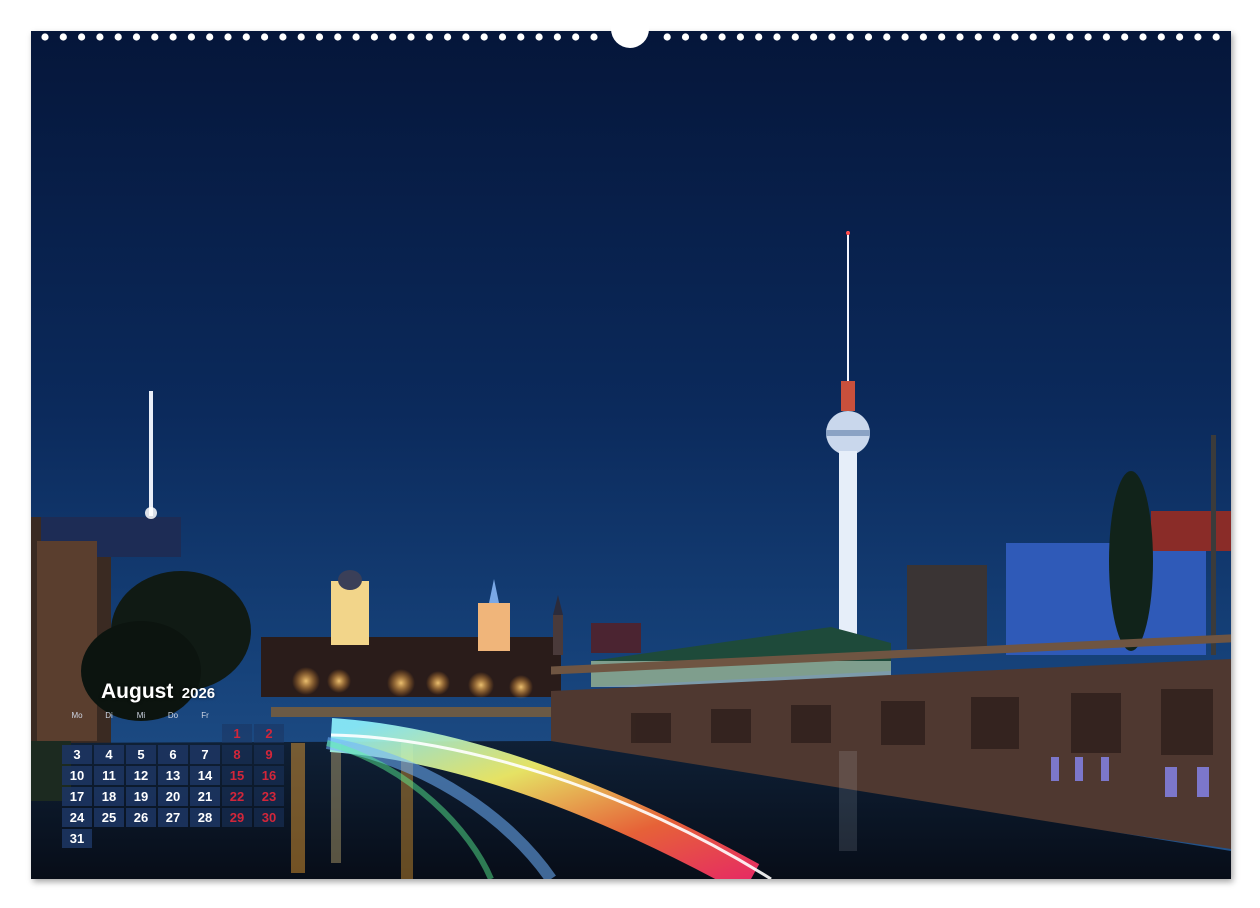  What do you see at coordinates (173, 715) in the screenshot?
I see `weekday-header: Do` at bounding box center [173, 715].